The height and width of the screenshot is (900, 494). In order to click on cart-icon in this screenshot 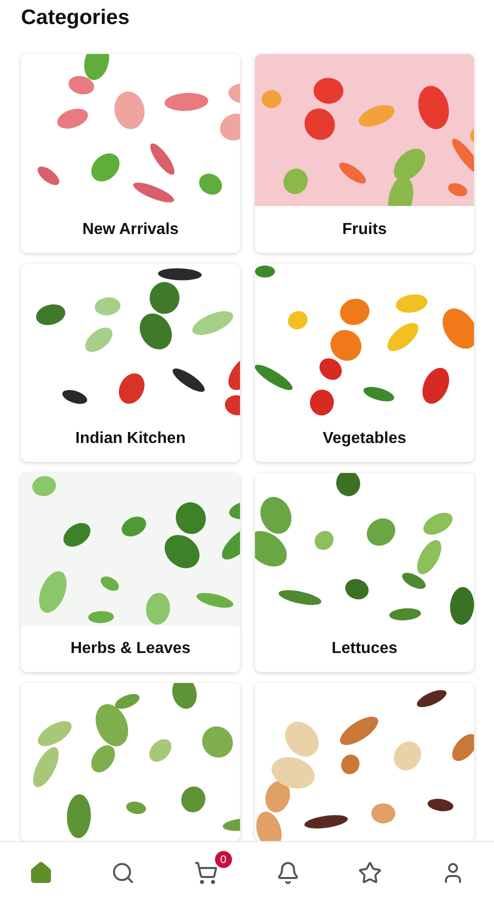, I will do `click(206, 873)`.